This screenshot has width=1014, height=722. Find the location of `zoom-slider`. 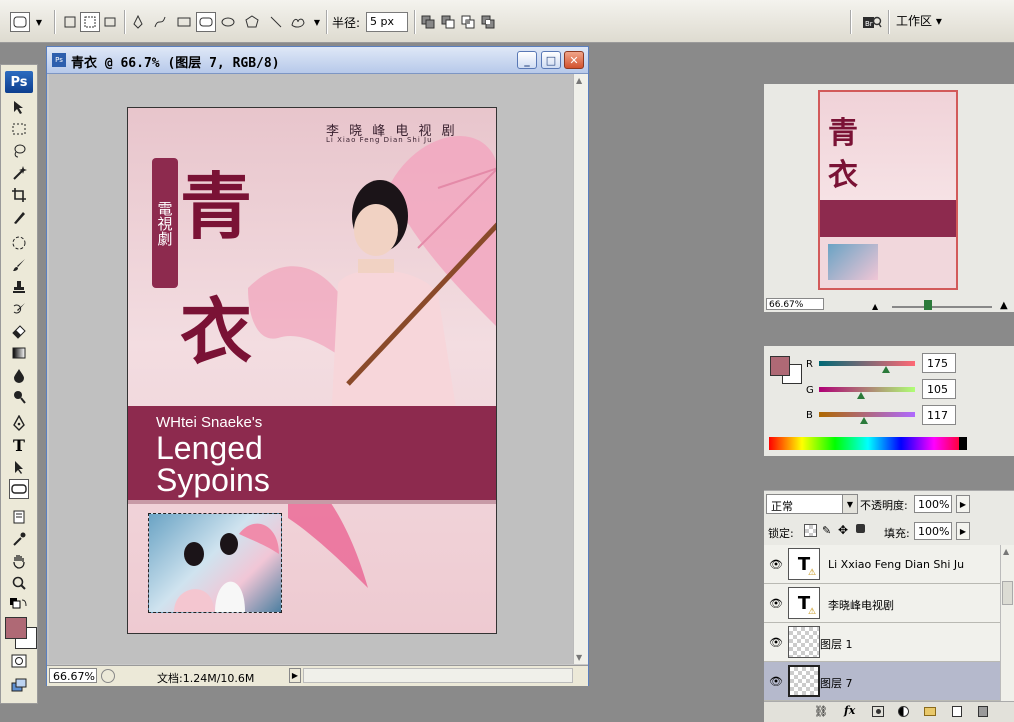

zoom-slider is located at coordinates (942, 307).